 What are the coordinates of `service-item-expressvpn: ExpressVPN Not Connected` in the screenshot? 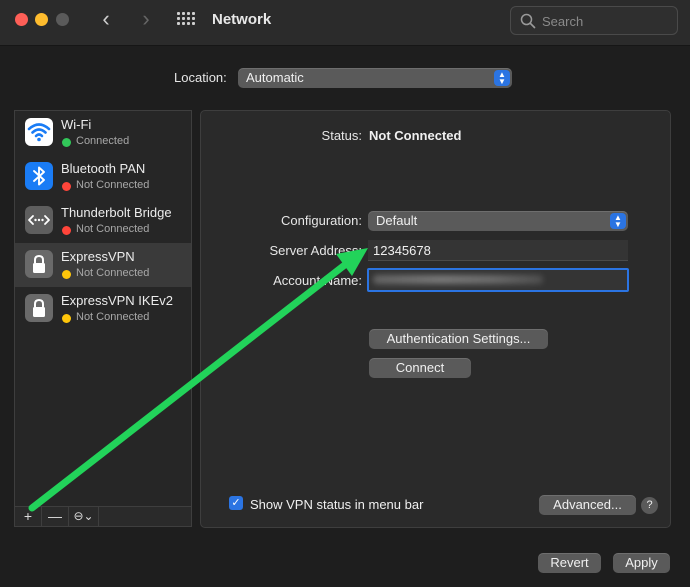 It's located at (103, 265).